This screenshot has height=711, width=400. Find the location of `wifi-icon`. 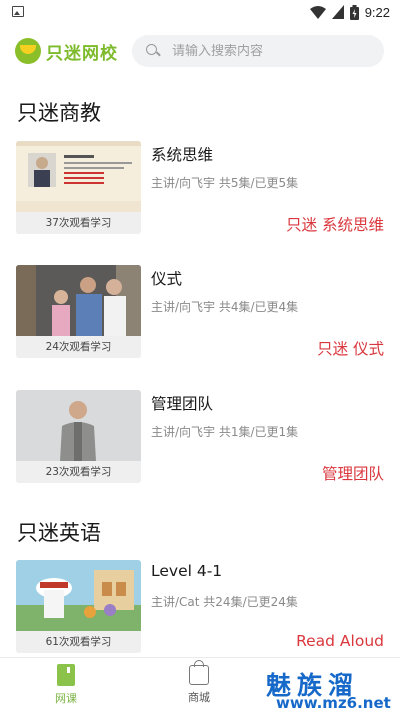

wifi-icon is located at coordinates (317, 12).